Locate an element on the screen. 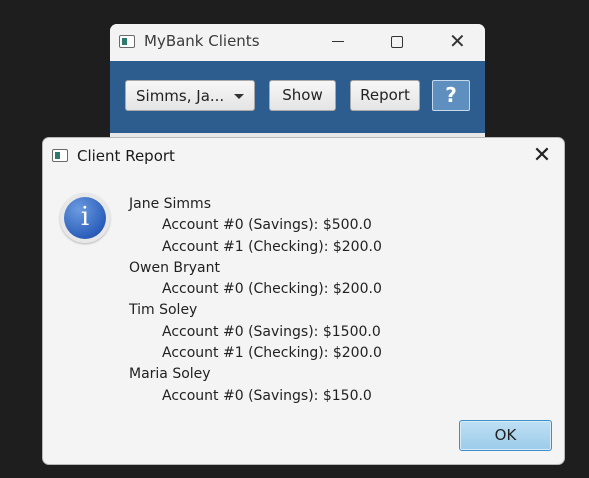 The height and width of the screenshot is (478, 589). minimize-button is located at coordinates (338, 42).